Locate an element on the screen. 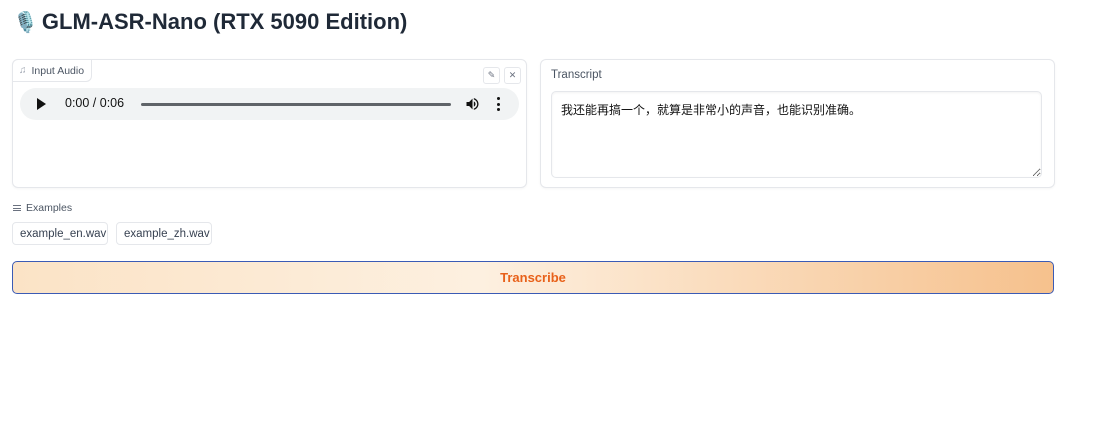 This screenshot has height=423, width=1098. page-title-text: GLM-ASR-Nano (RTX 5090 Edition) is located at coordinates (224, 21).